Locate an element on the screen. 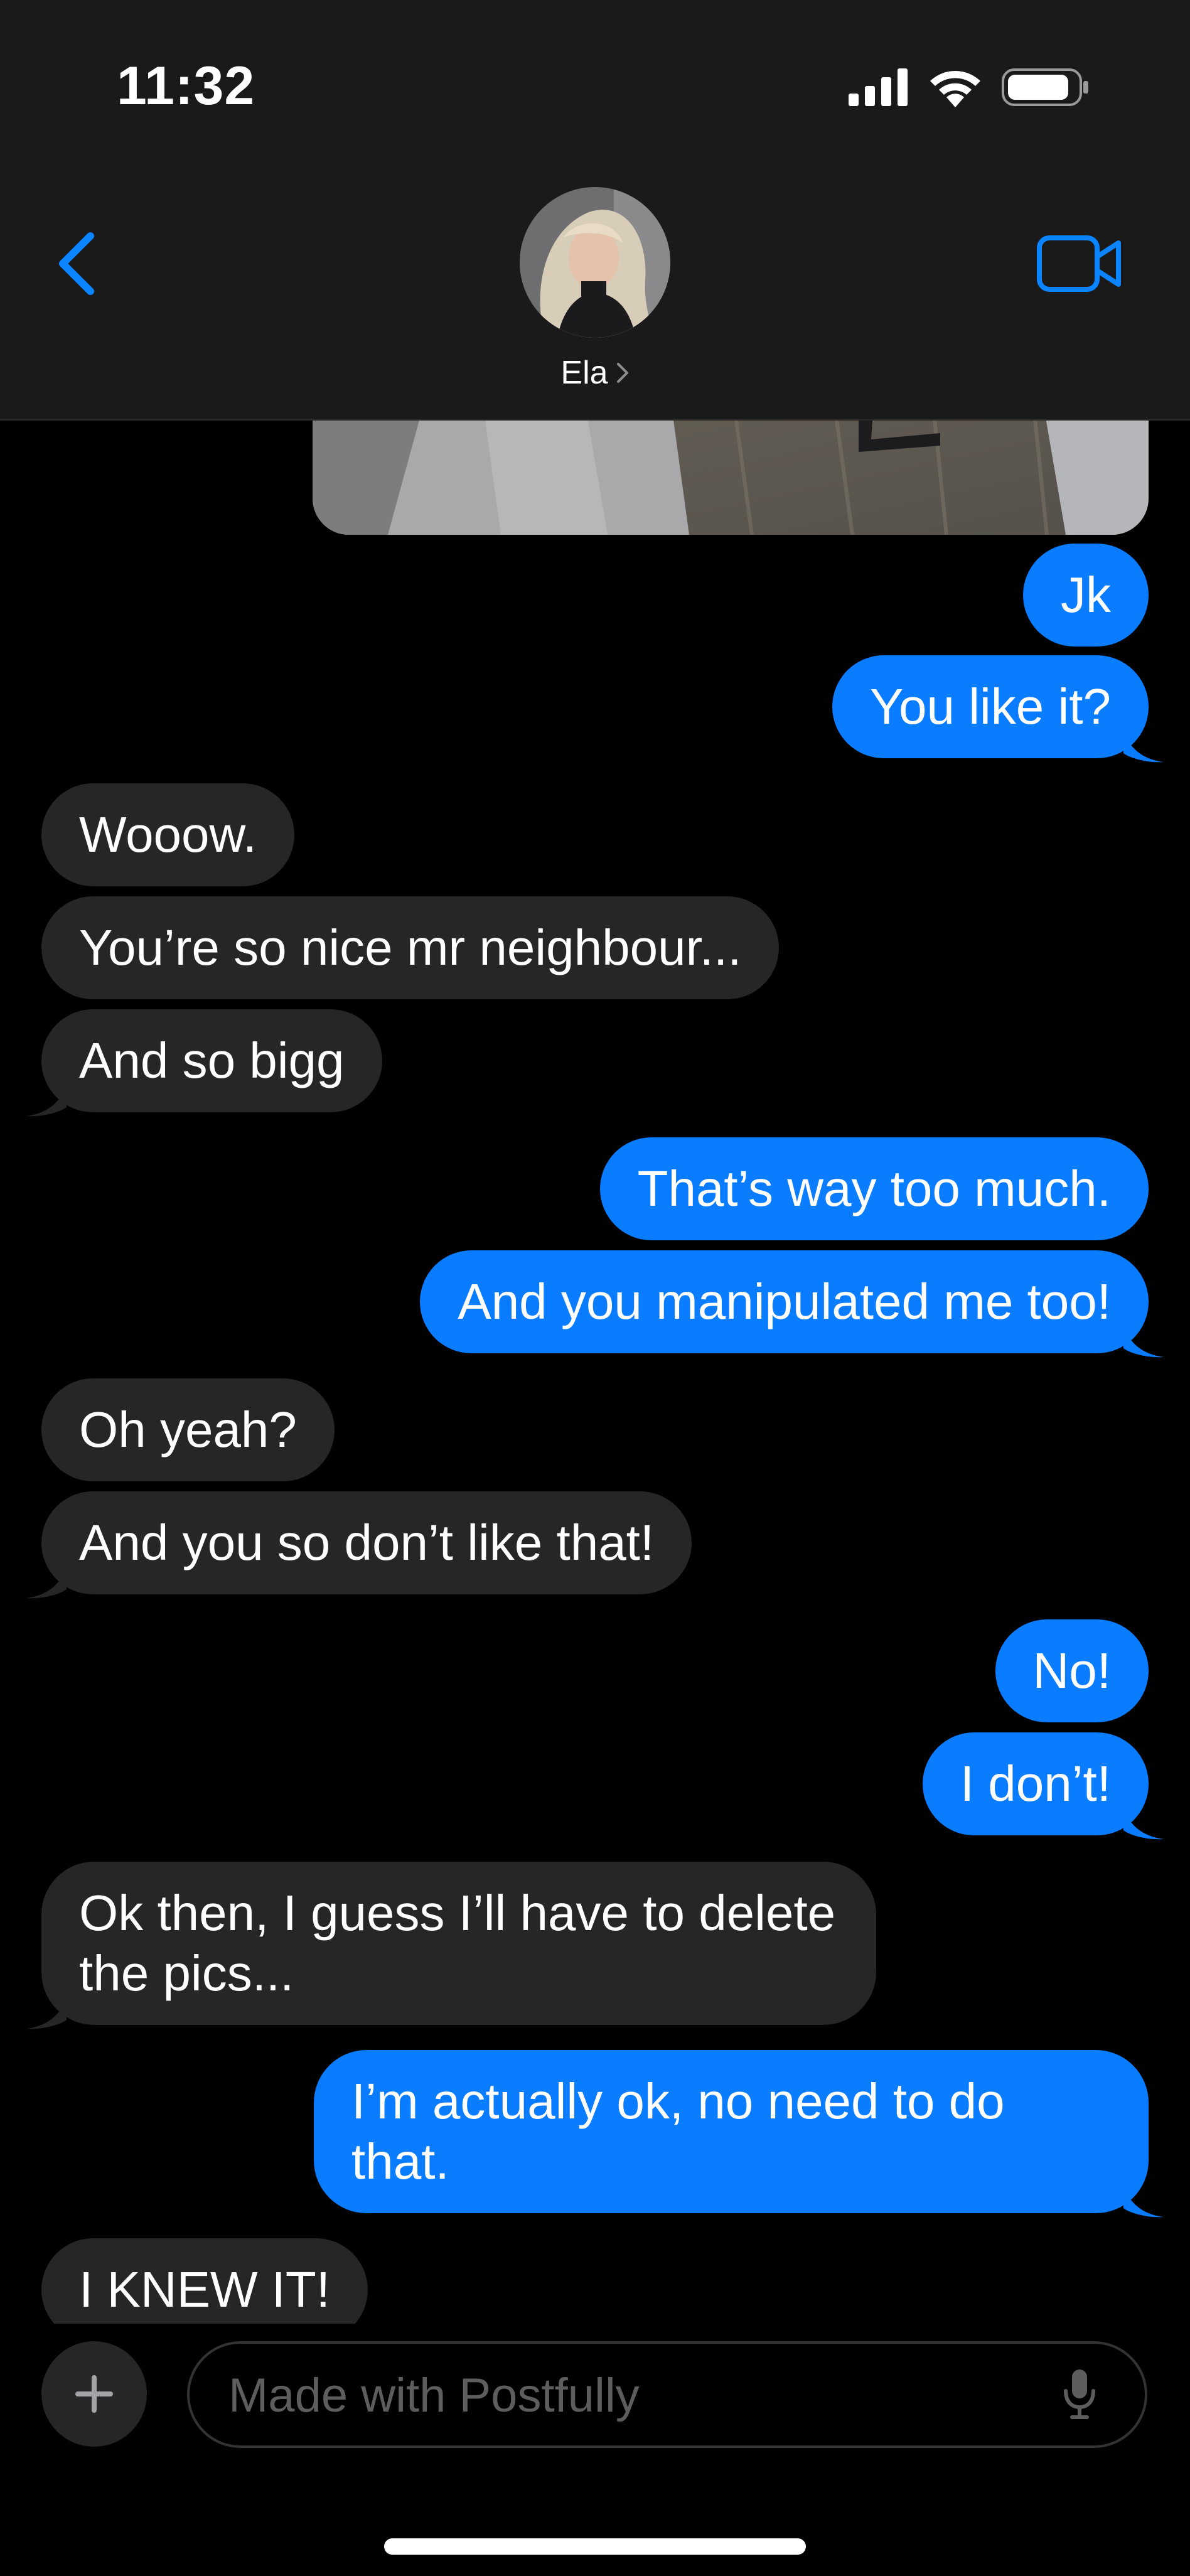  received-message: I KNEW IT! is located at coordinates (204, 2281).